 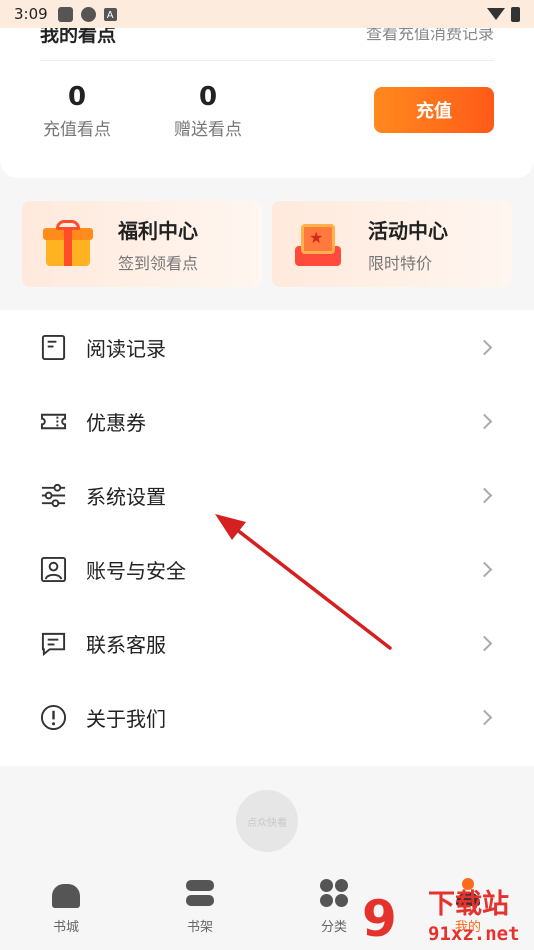 What do you see at coordinates (267, 14) in the screenshot?
I see `status-bar: 3:09 A` at bounding box center [267, 14].